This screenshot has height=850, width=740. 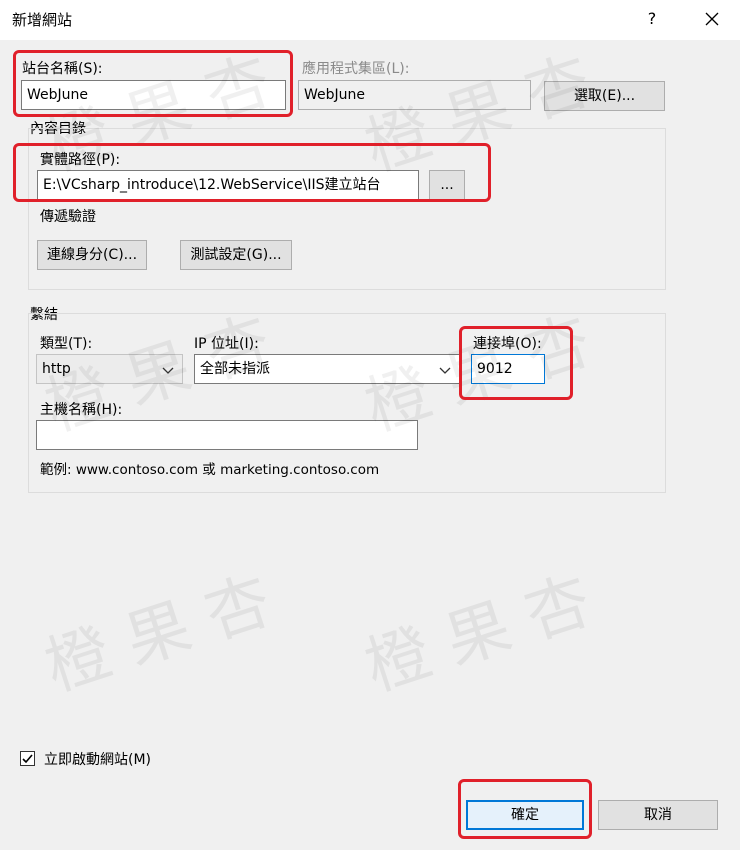 I want to click on ip-select: 全部未指派, so click(x=327, y=369).